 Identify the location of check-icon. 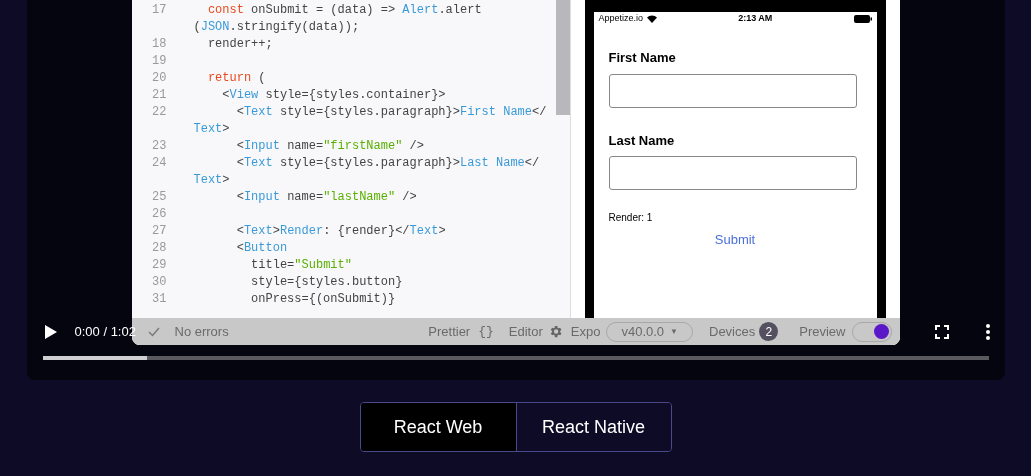
(153, 331).